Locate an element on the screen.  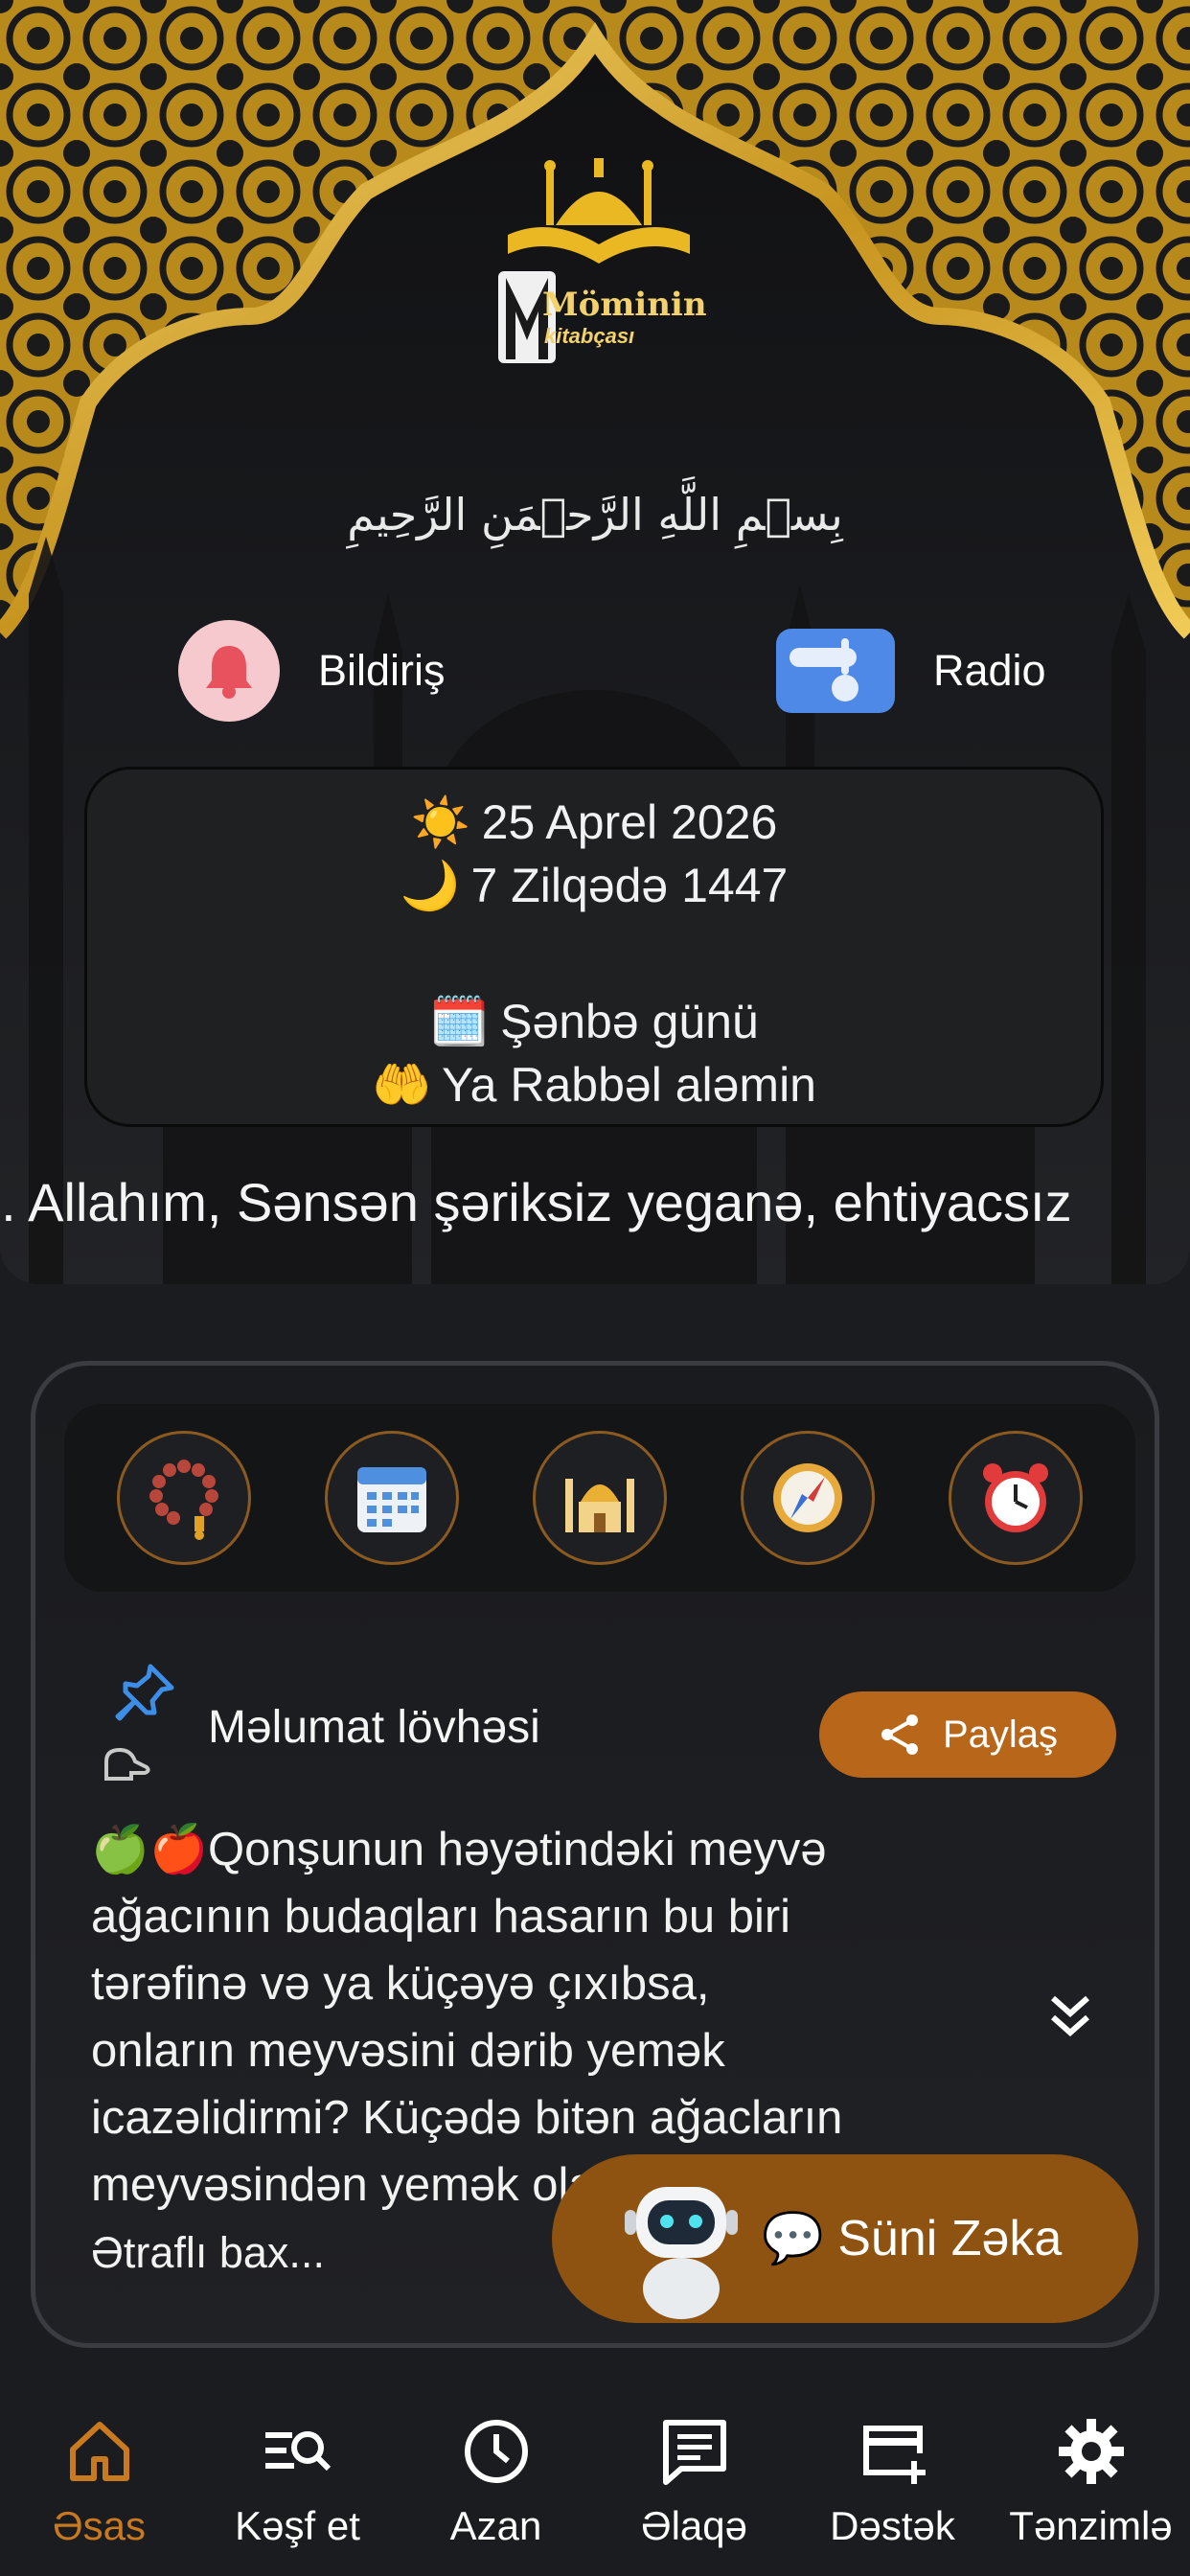
gear-icon is located at coordinates (1091, 2451).